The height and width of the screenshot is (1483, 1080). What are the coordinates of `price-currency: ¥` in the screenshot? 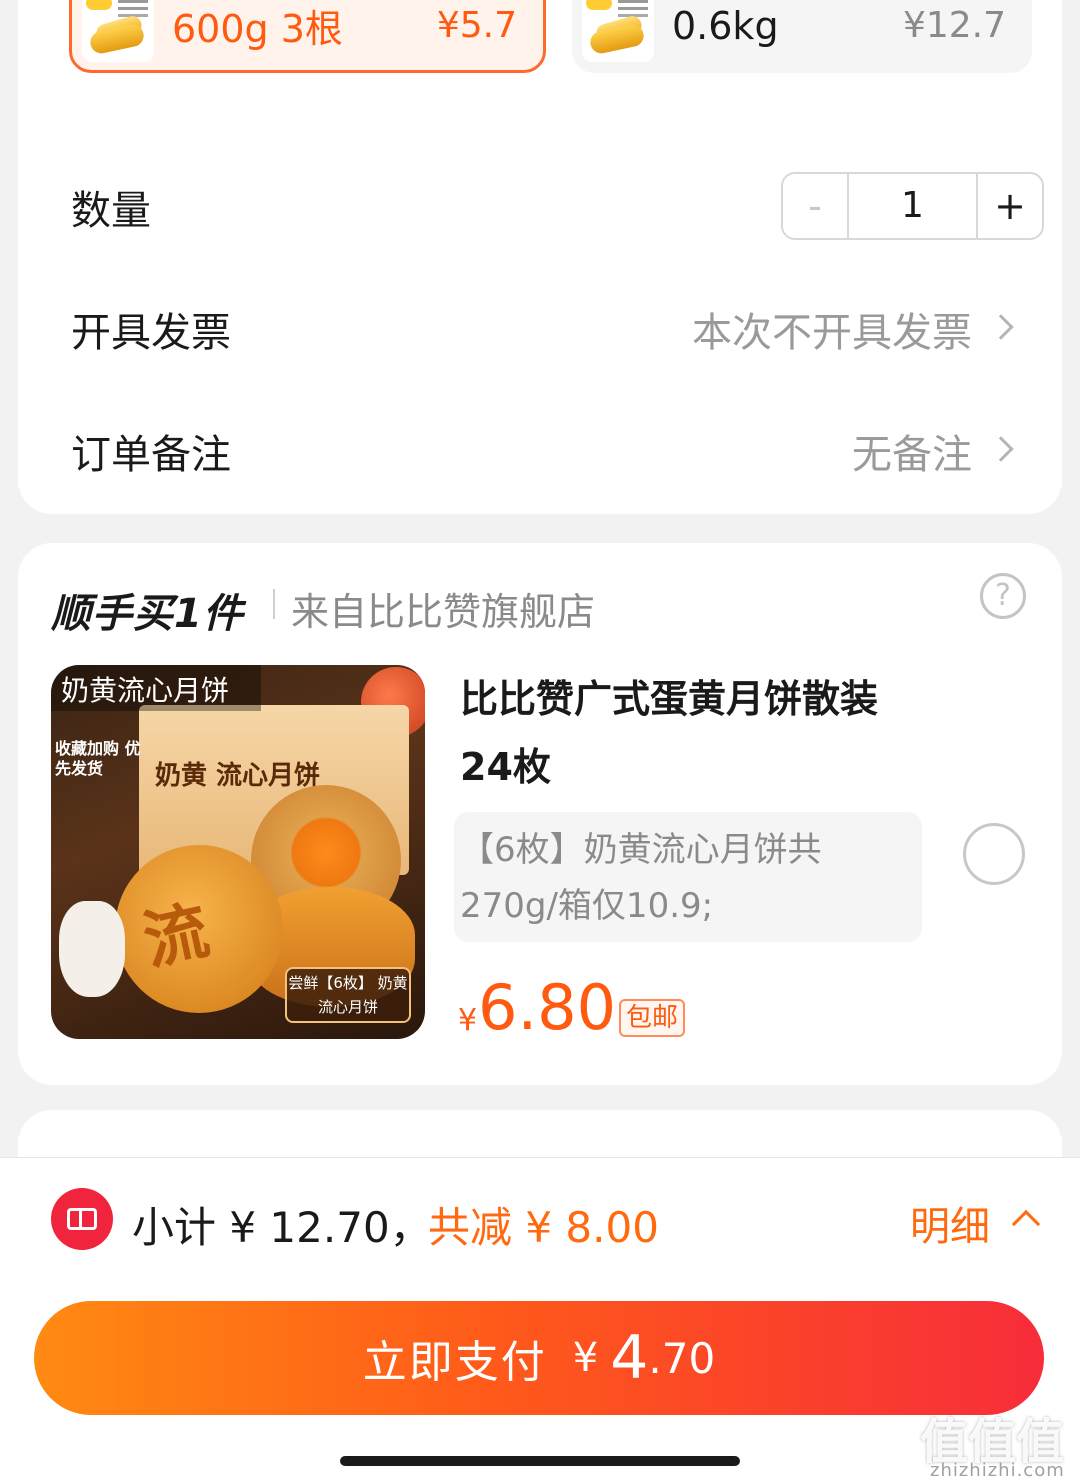 It's located at (468, 1020).